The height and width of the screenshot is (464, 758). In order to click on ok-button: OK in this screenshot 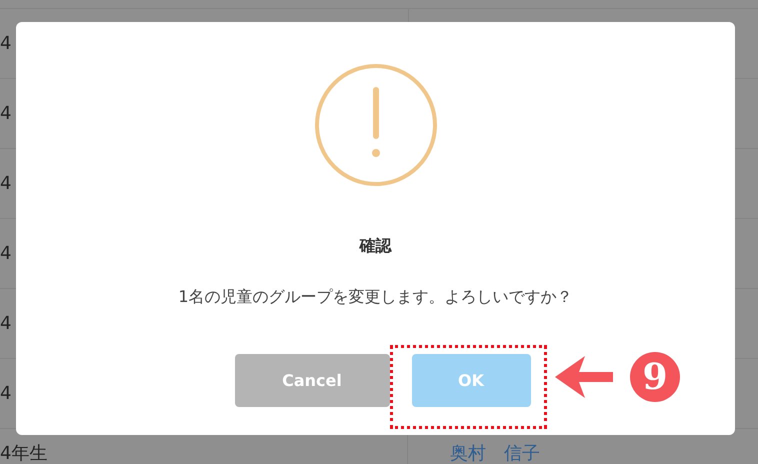, I will do `click(471, 380)`.